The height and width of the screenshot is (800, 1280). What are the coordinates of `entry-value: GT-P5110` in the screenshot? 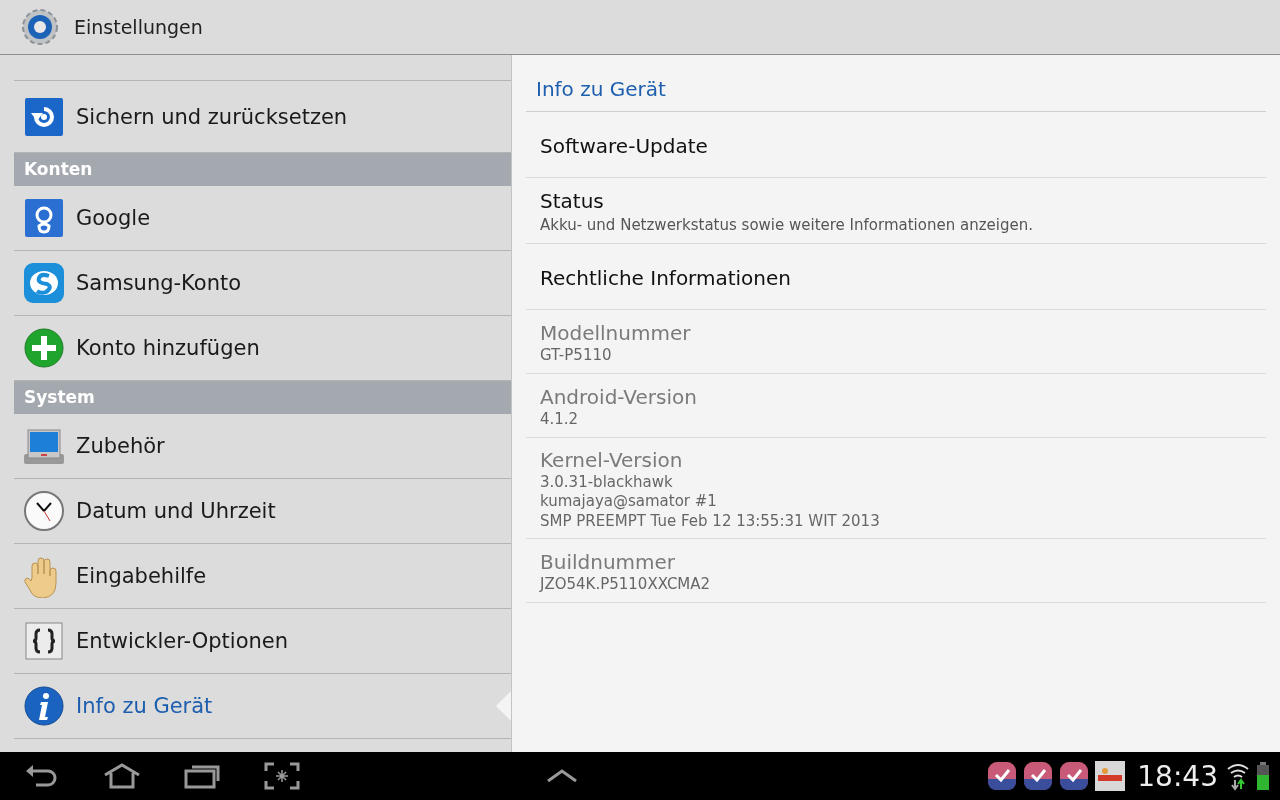 It's located at (576, 355).